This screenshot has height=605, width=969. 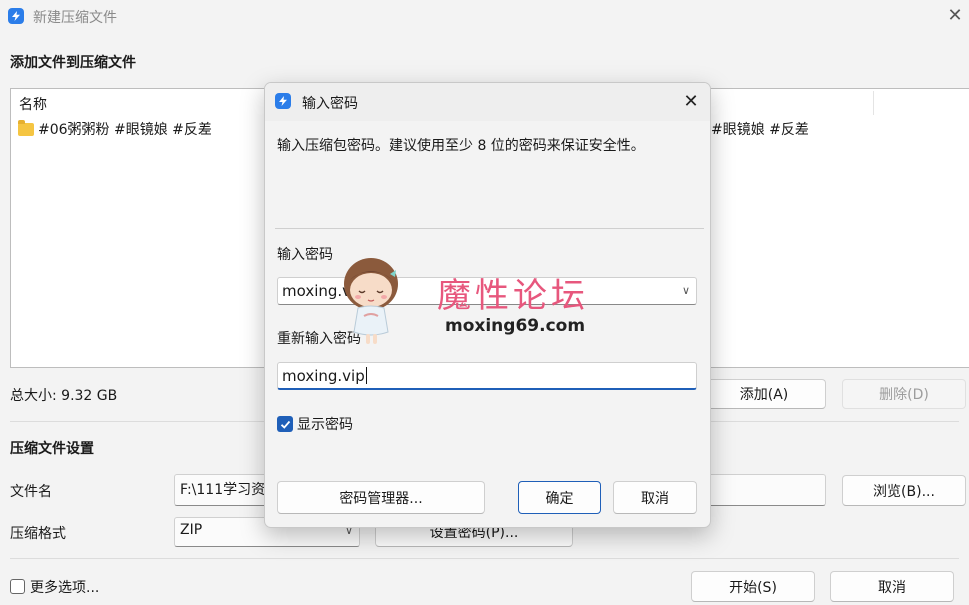 What do you see at coordinates (33, 104) in the screenshot?
I see `column-header-name: 名称` at bounding box center [33, 104].